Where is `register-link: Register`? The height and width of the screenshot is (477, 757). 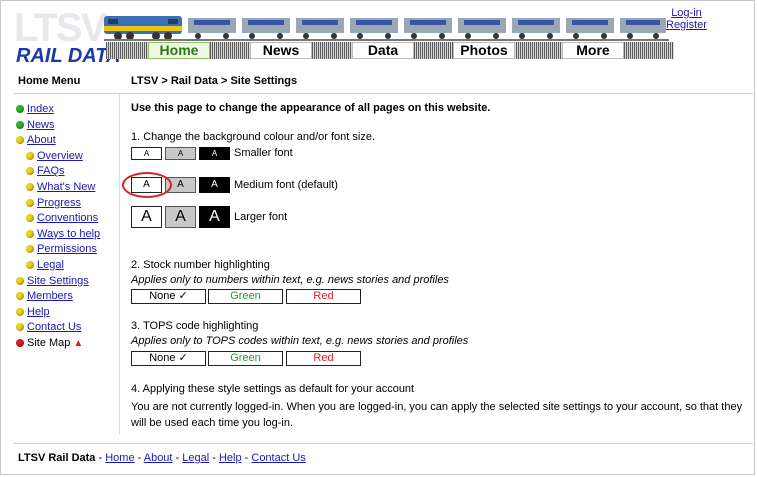 register-link: Register is located at coordinates (686, 25).